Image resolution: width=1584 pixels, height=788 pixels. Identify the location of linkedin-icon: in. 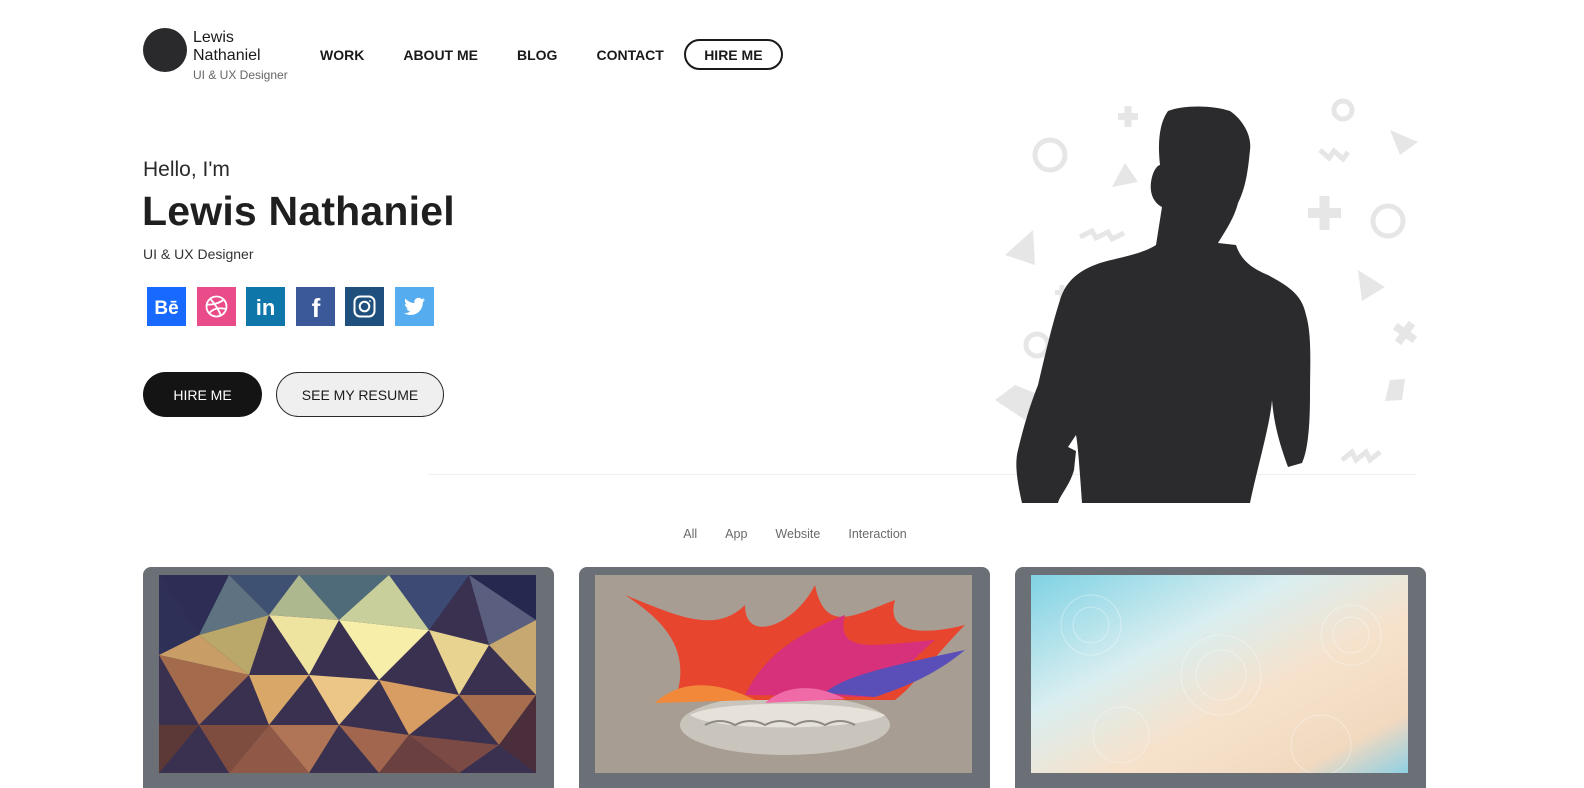
(265, 306).